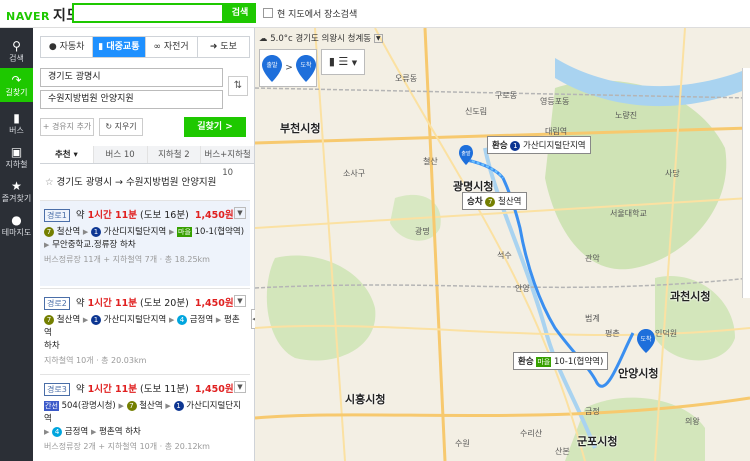  I want to click on district-label: 범계, so click(592, 318).